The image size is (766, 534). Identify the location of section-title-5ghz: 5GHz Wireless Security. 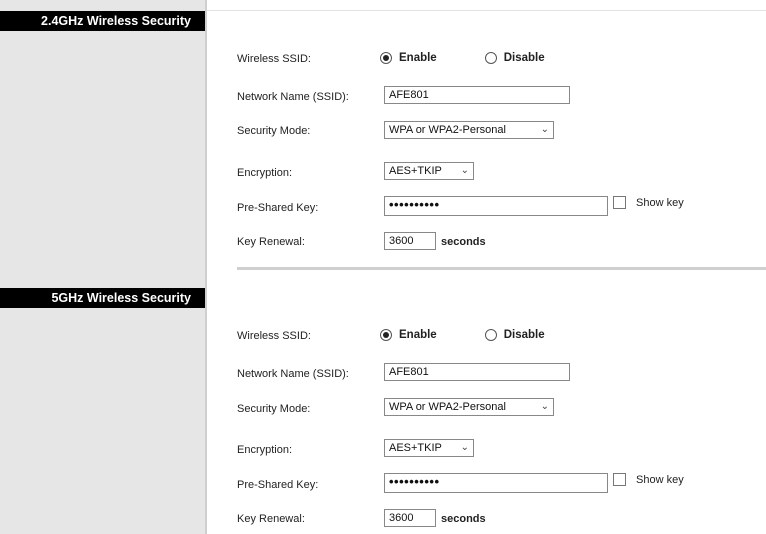
(102, 298).